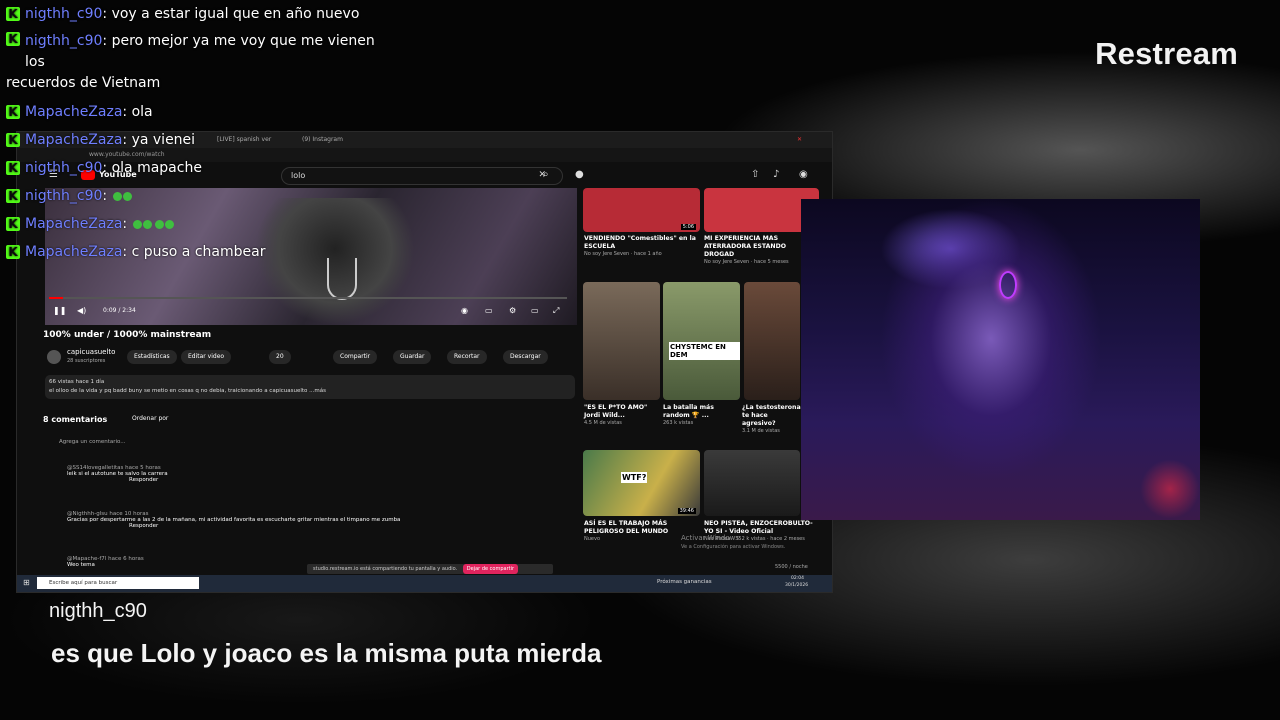 The height and width of the screenshot is (720, 1280). What do you see at coordinates (142, 112) in the screenshot?
I see `chat-text: ola` at bounding box center [142, 112].